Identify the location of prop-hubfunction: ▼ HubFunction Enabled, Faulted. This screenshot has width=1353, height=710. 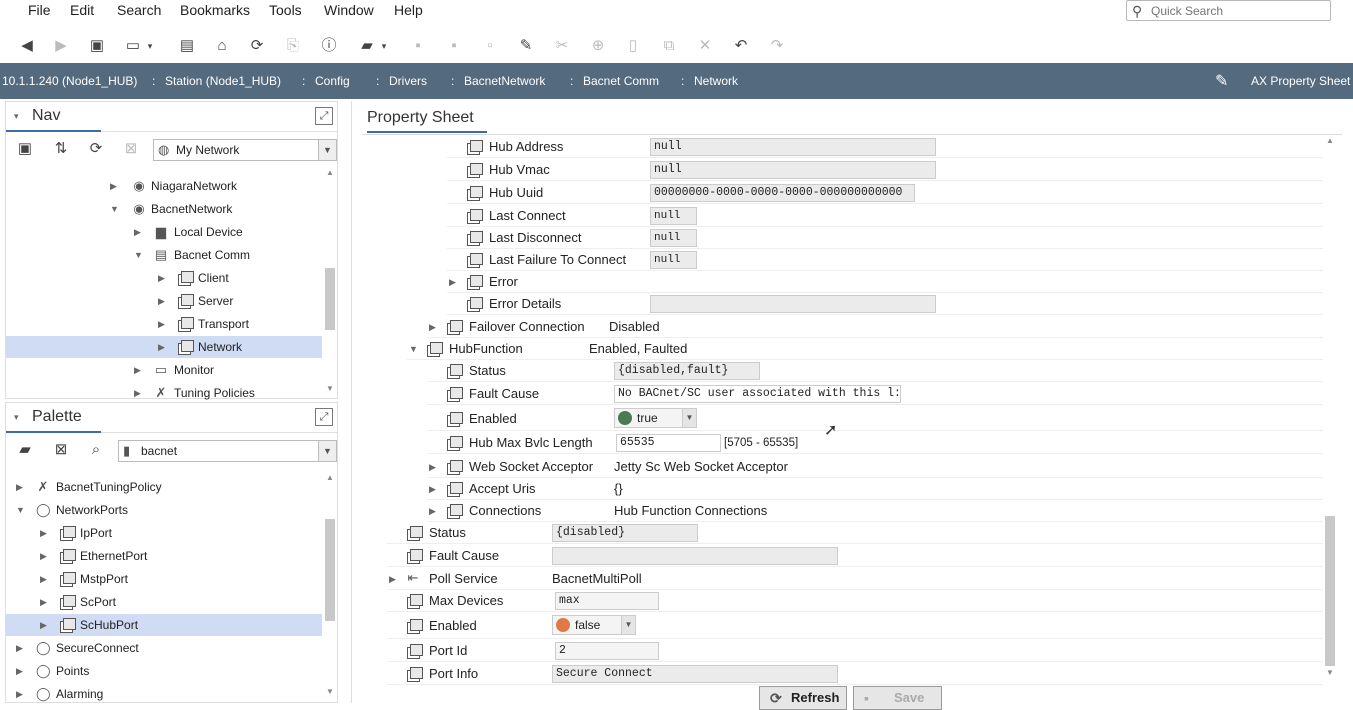
(865, 349).